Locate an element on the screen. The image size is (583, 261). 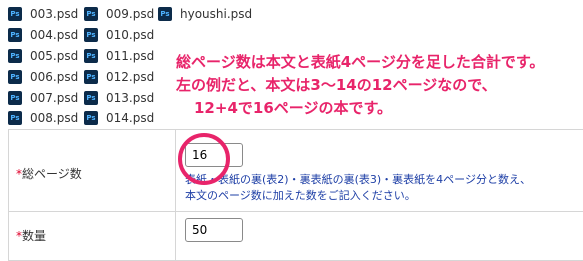
file-item: Ps 009.psd is located at coordinates (119, 14).